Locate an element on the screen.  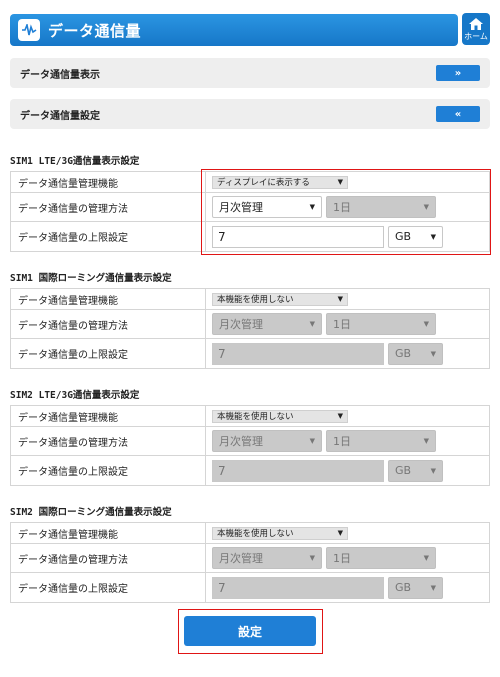
home-icon is located at coordinates (476, 23).